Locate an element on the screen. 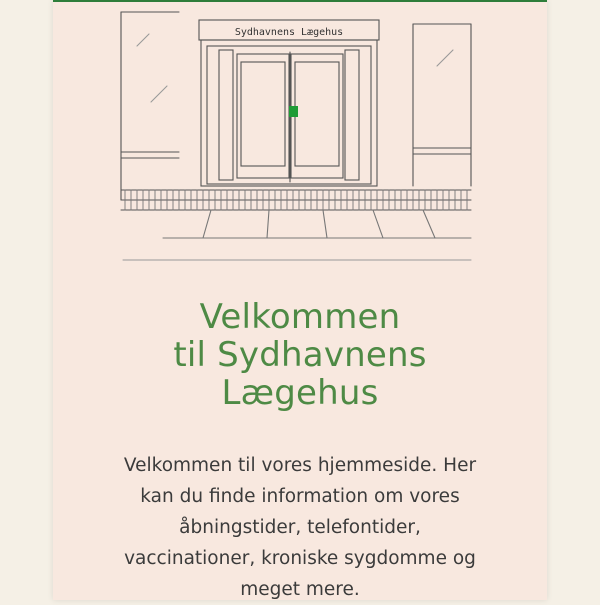 This screenshot has height=605, width=600. door-marker is located at coordinates (293, 111).